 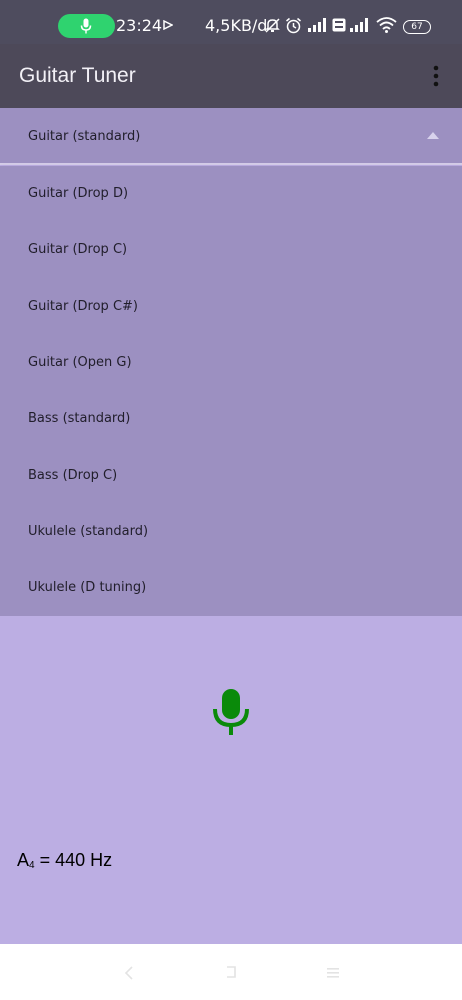 I want to click on reference-frequency: = 440 Hz, so click(x=73, y=860).